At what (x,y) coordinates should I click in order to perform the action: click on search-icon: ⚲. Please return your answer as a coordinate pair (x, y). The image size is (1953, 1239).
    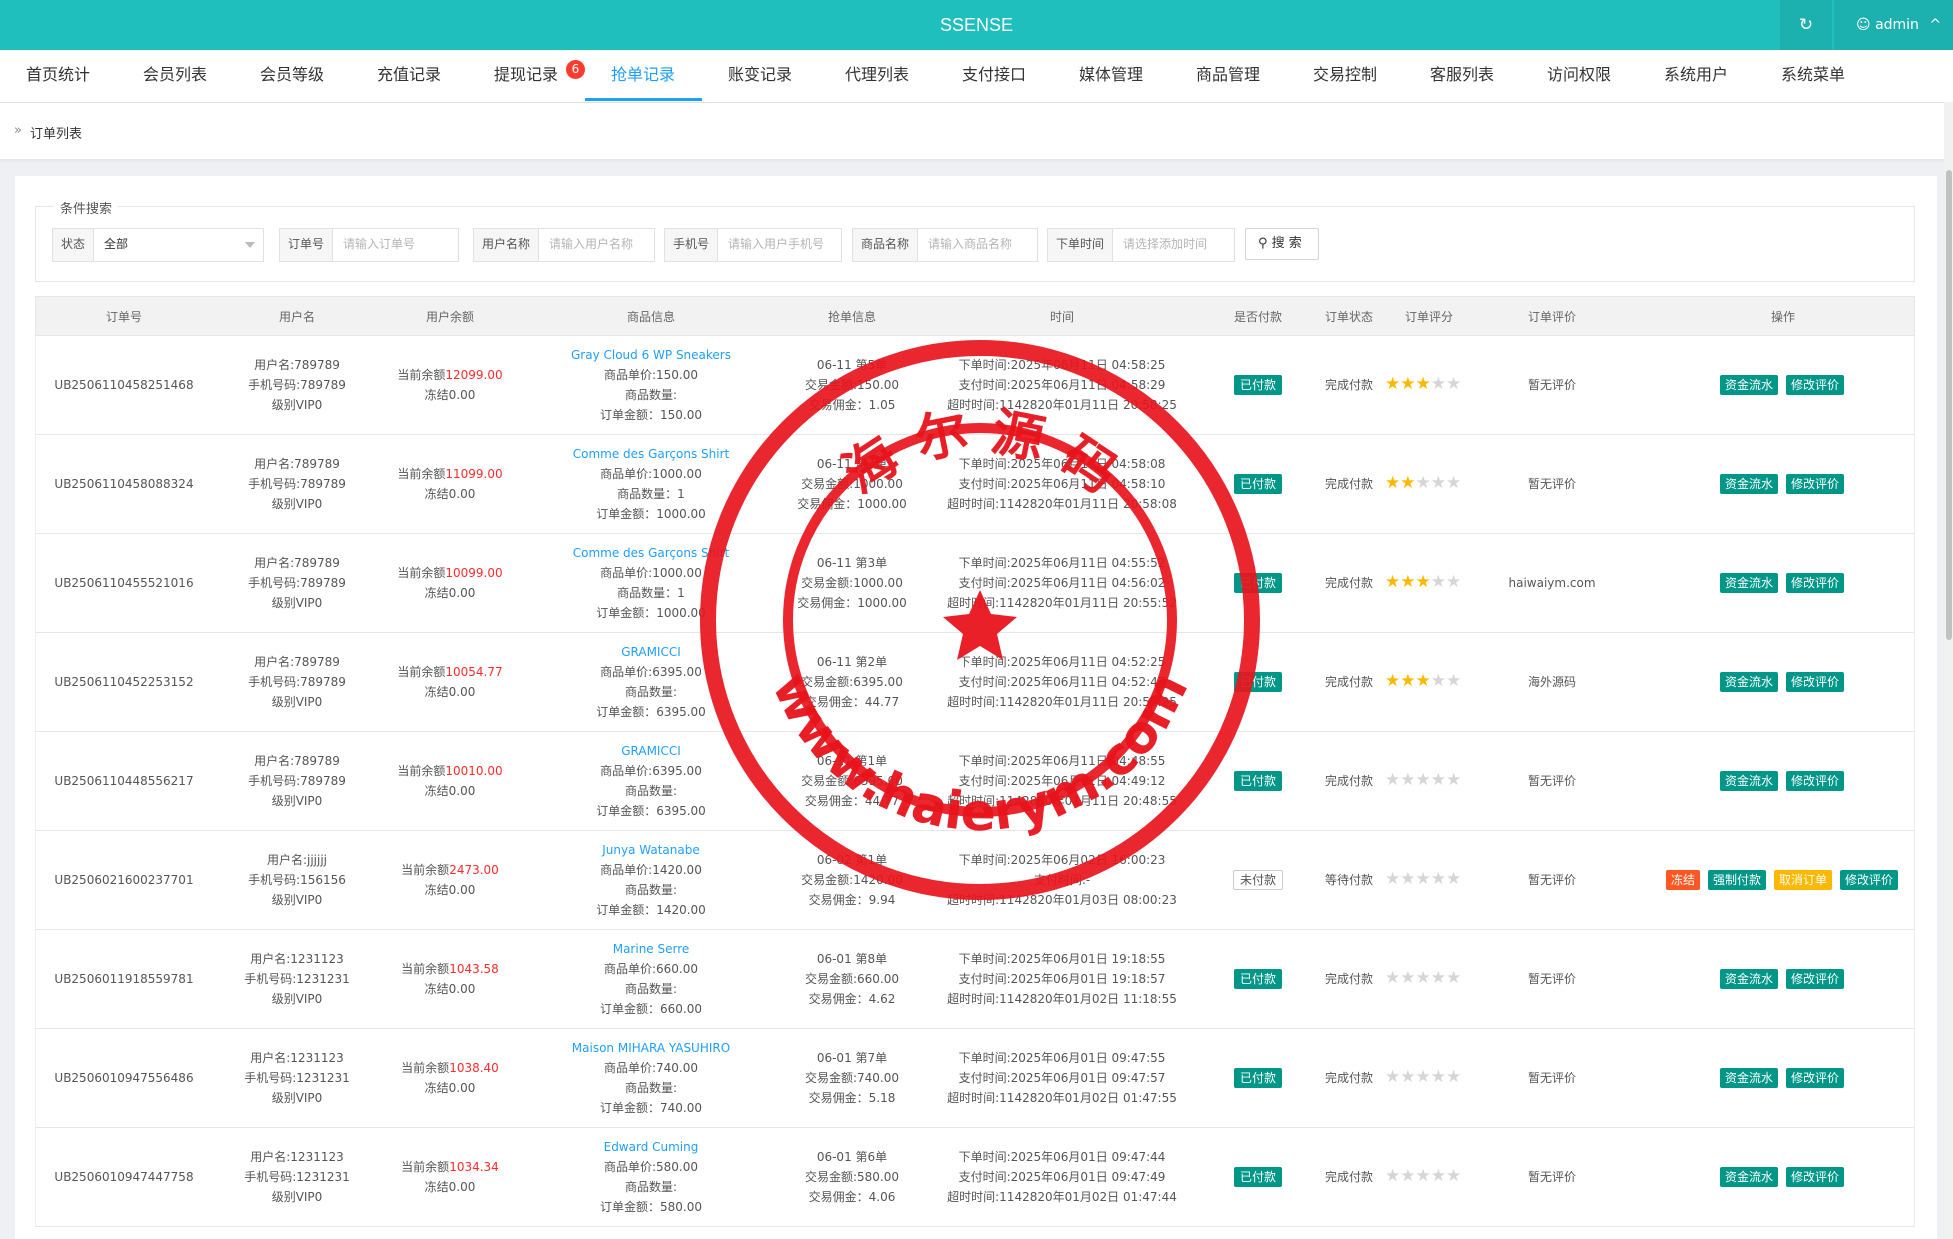
    Looking at the image, I should click on (1263, 243).